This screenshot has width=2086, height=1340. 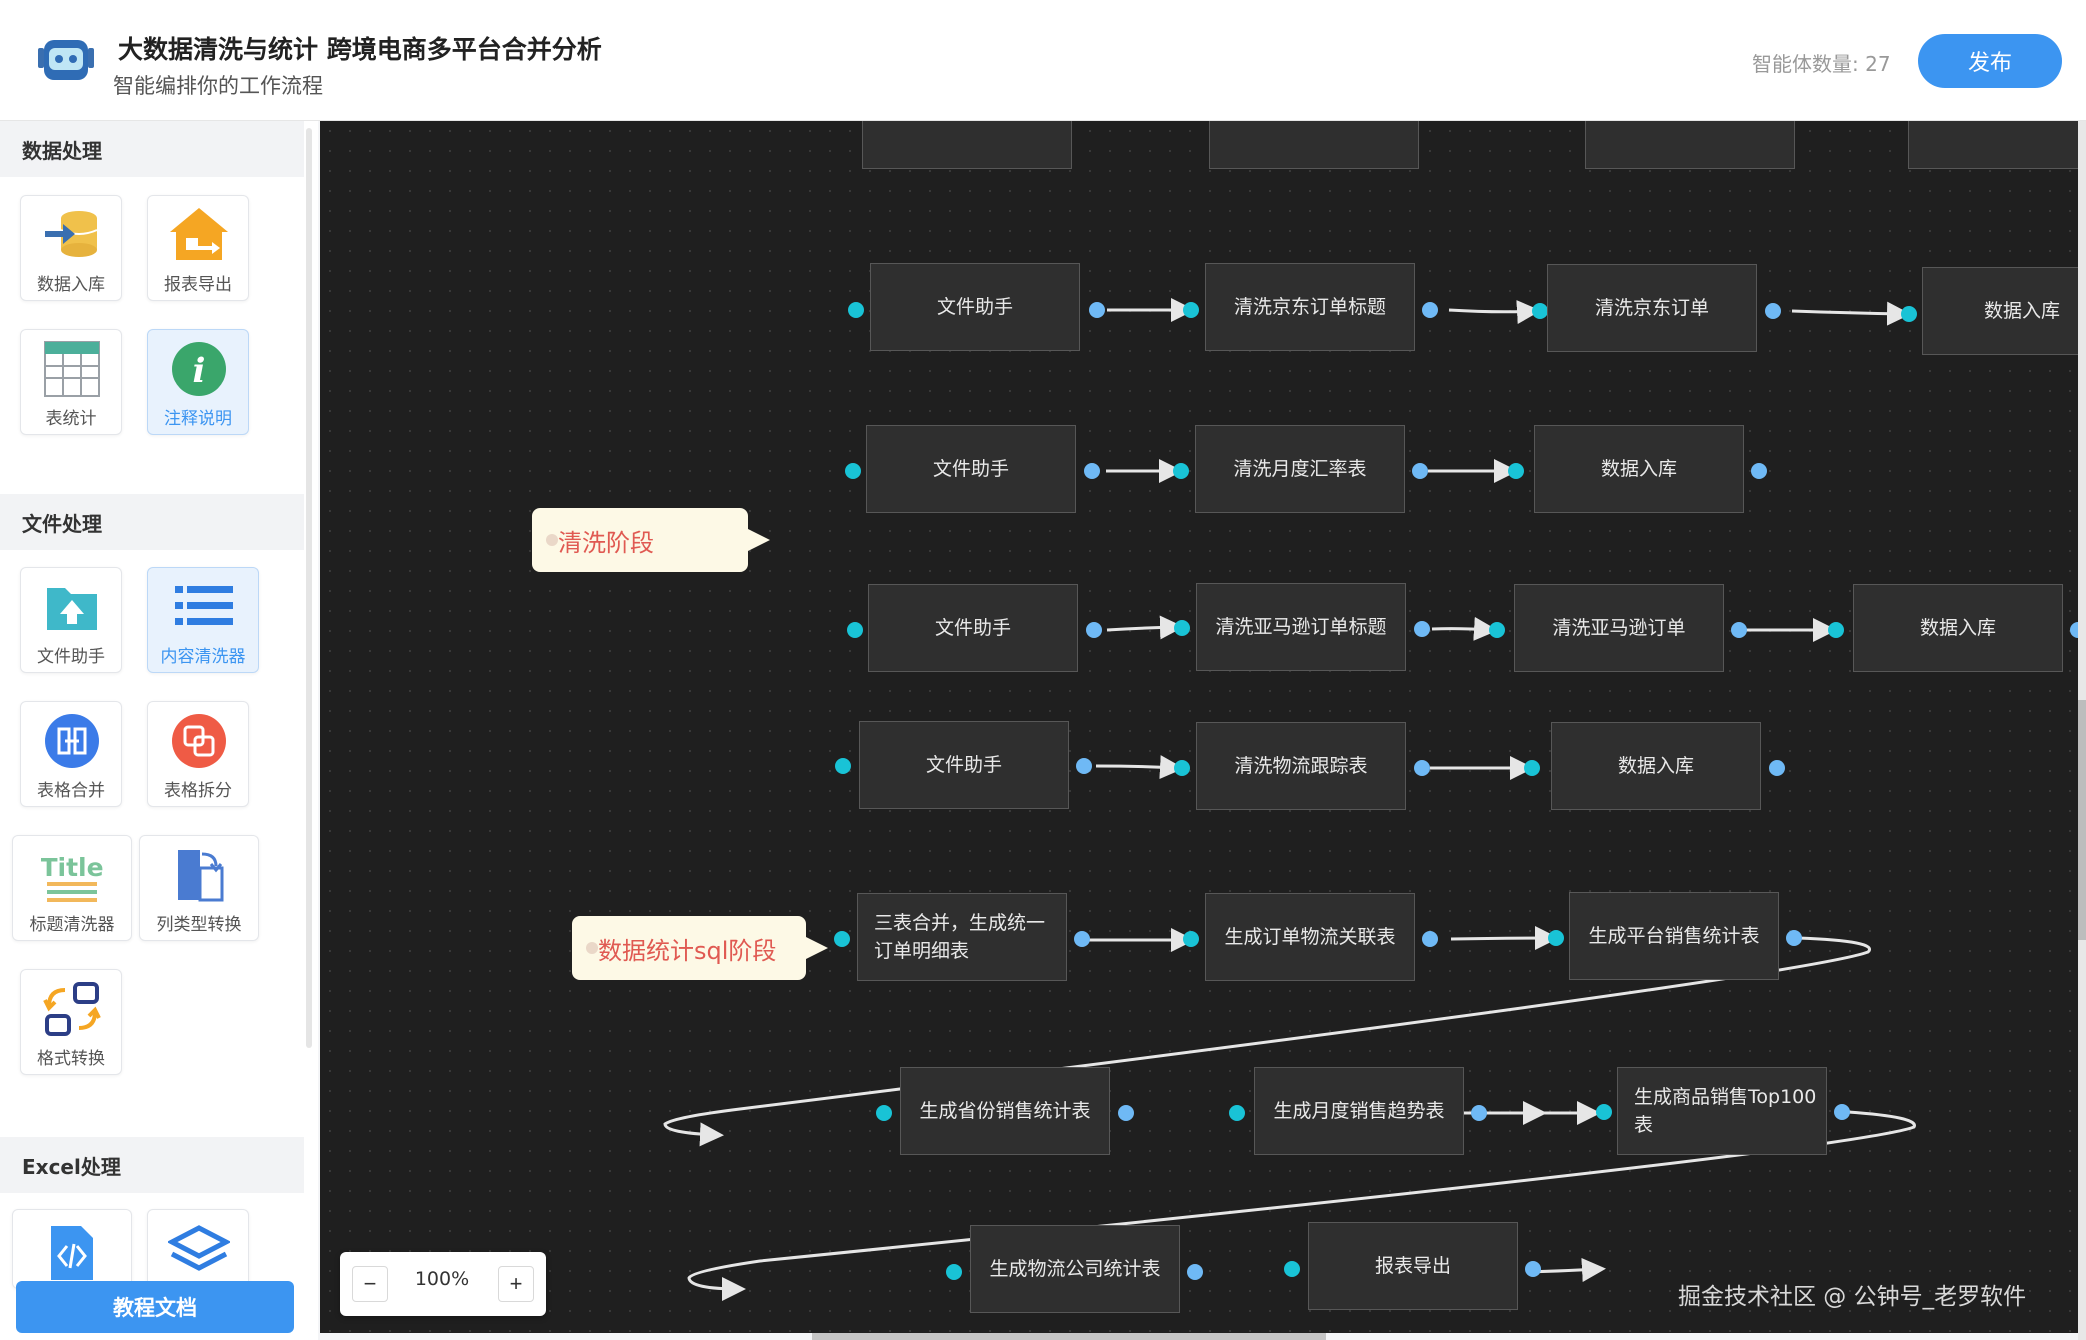 I want to click on node-logistics-company-stats: 生成物流公司统计表, so click(x=1075, y=1269).